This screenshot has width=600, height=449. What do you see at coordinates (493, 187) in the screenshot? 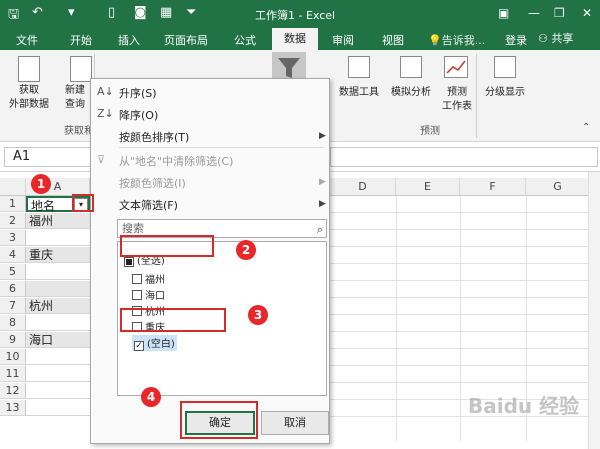
I see `column-header-f: F` at bounding box center [493, 187].